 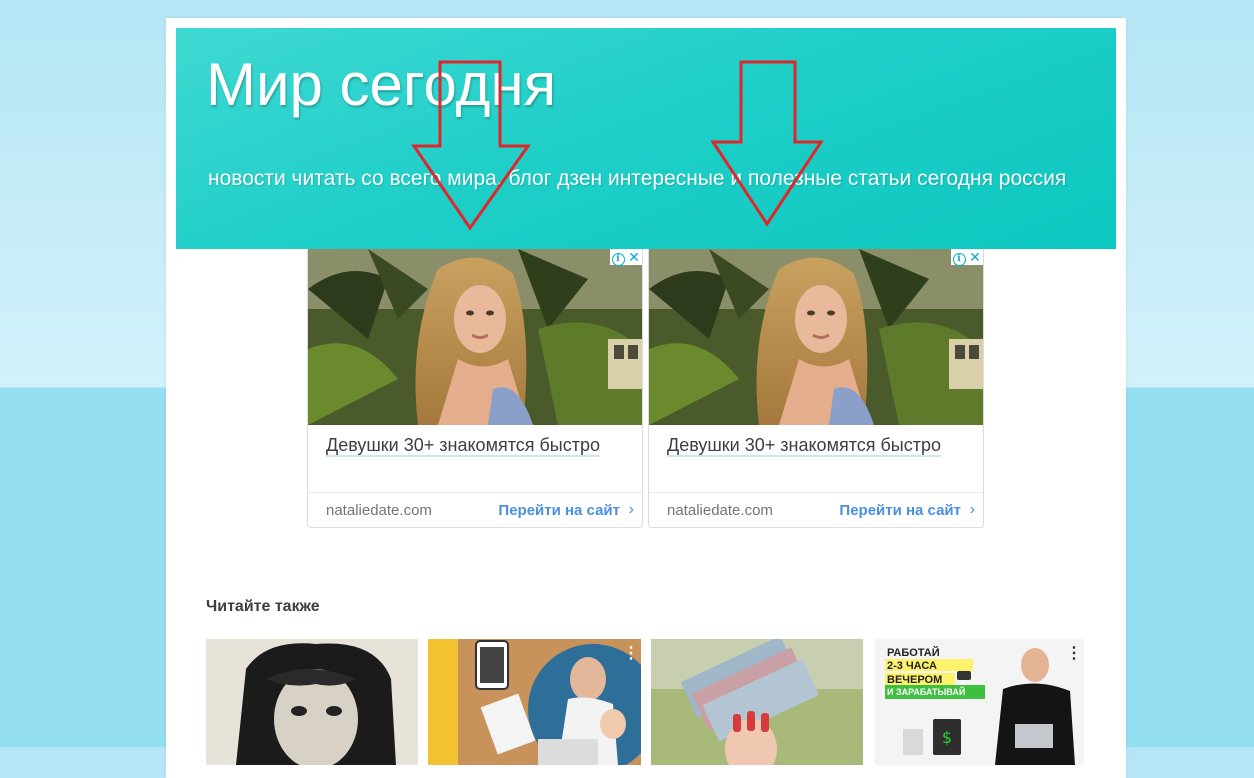 What do you see at coordinates (534, 702) in the screenshot?
I see `related-thumbnail: ⋮` at bounding box center [534, 702].